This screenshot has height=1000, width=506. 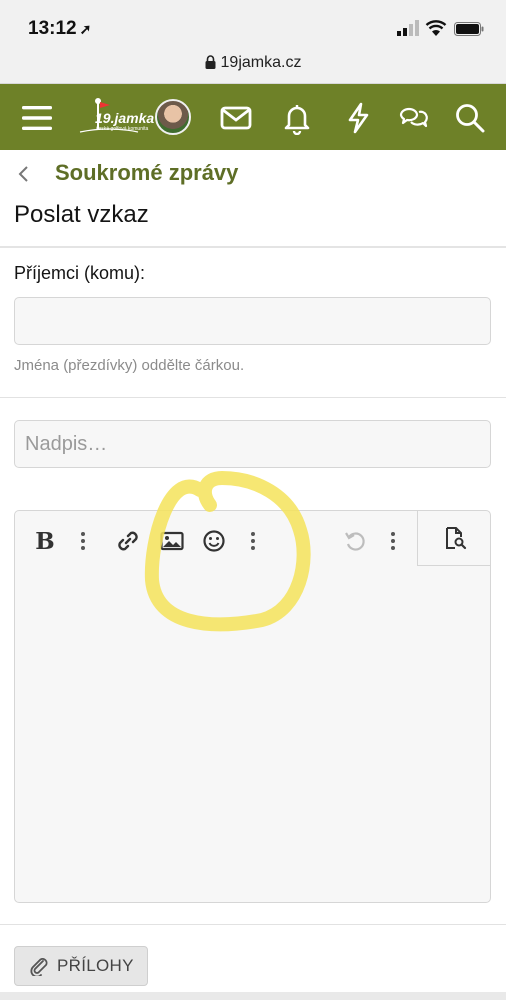 I want to click on link-button, so click(x=128, y=541).